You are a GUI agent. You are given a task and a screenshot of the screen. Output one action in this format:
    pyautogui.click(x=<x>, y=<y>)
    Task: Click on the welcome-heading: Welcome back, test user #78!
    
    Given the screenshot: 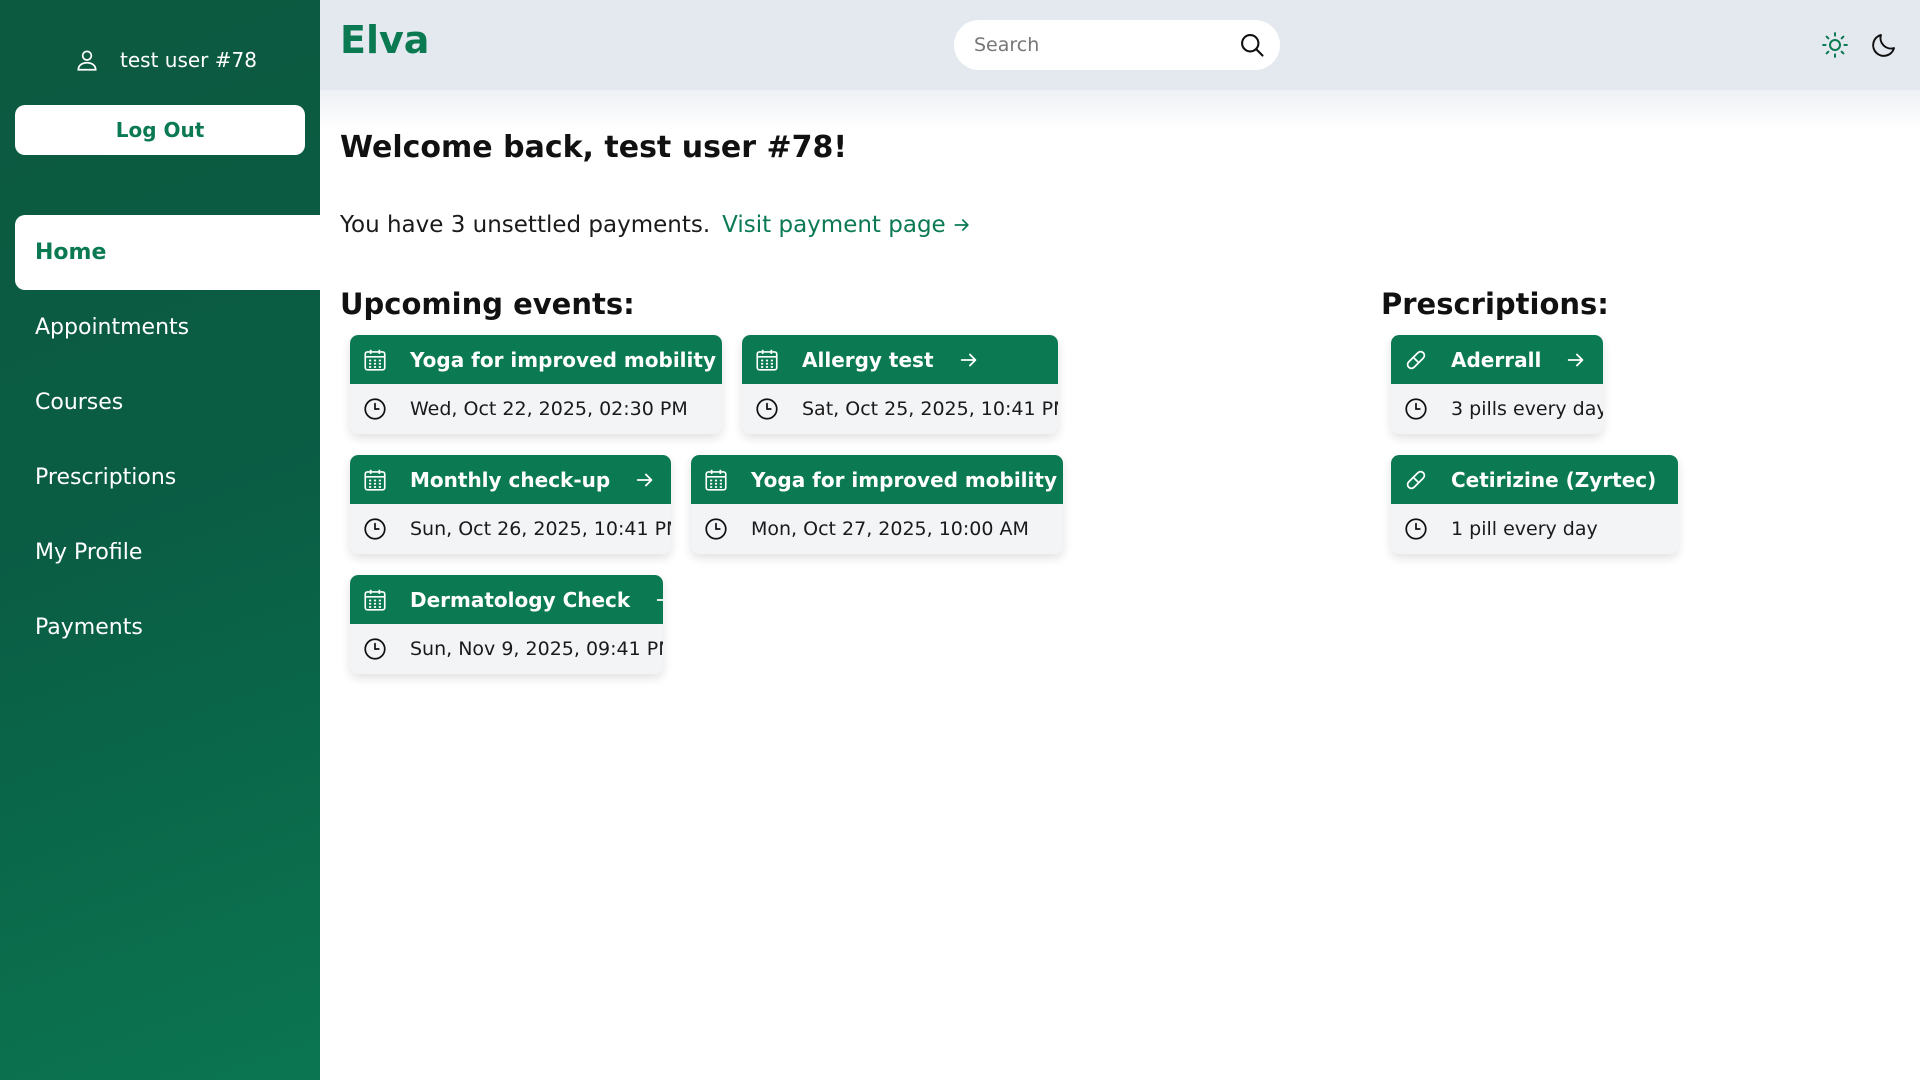 What is the action you would take?
    pyautogui.click(x=594, y=147)
    